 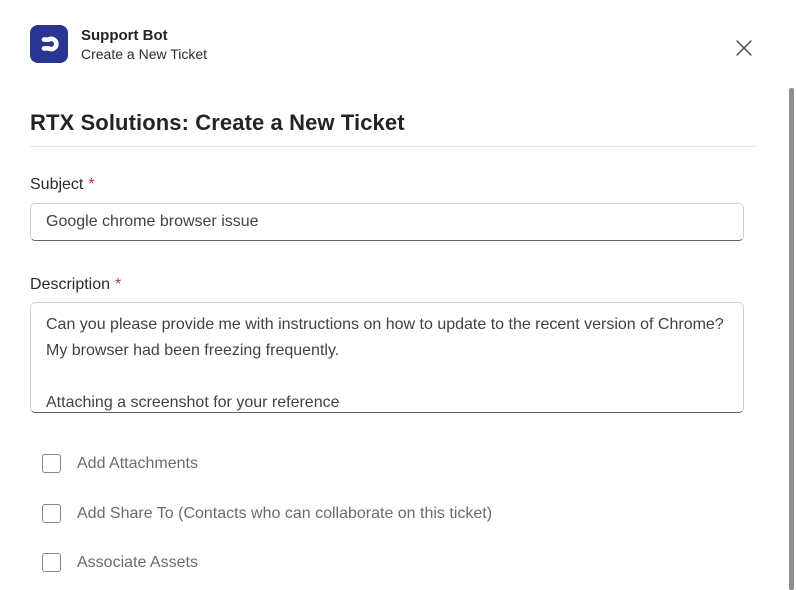 I want to click on app-name: Support Bot, so click(x=124, y=35).